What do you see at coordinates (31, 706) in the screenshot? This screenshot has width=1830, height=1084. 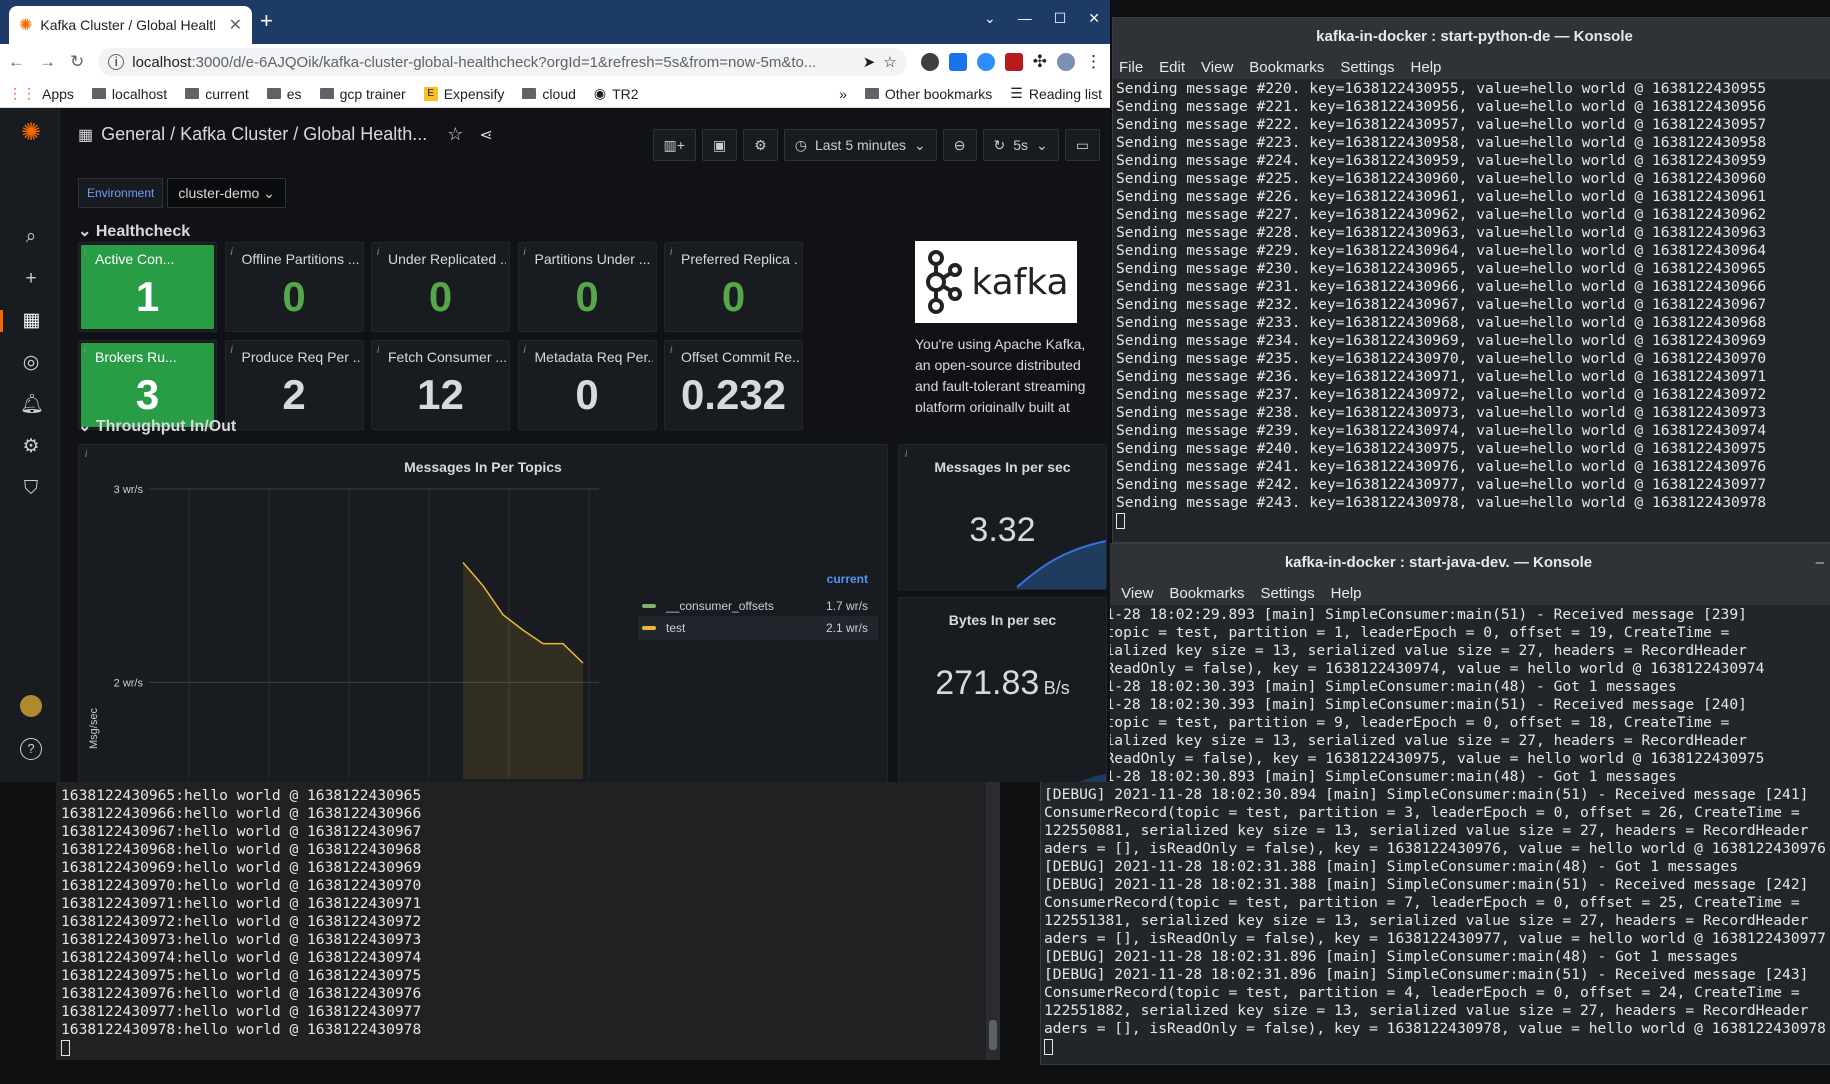 I see `user-avatar` at bounding box center [31, 706].